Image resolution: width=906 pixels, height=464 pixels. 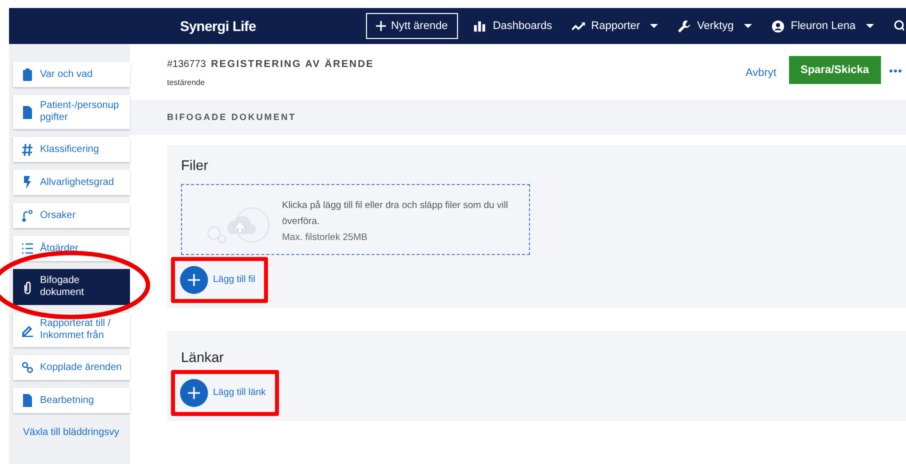 What do you see at coordinates (225, 393) in the screenshot?
I see `add-button: Lägg till länk` at bounding box center [225, 393].